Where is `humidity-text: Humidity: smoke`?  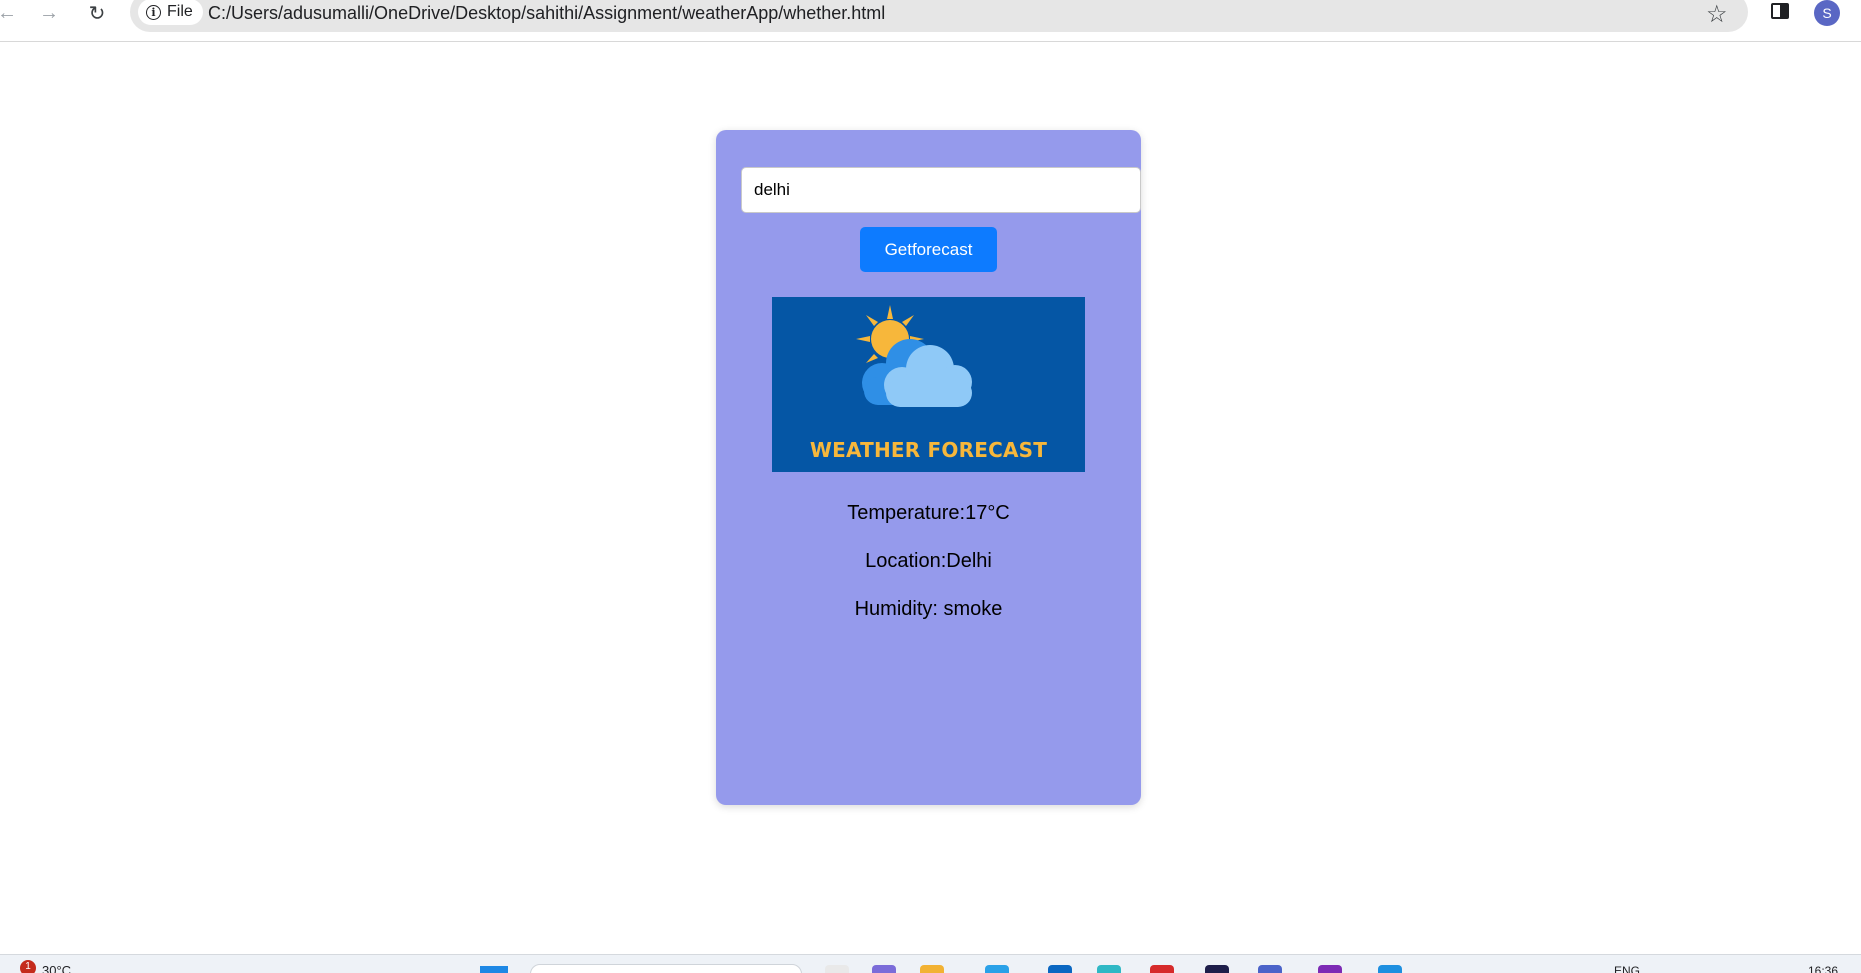 humidity-text: Humidity: smoke is located at coordinates (928, 609).